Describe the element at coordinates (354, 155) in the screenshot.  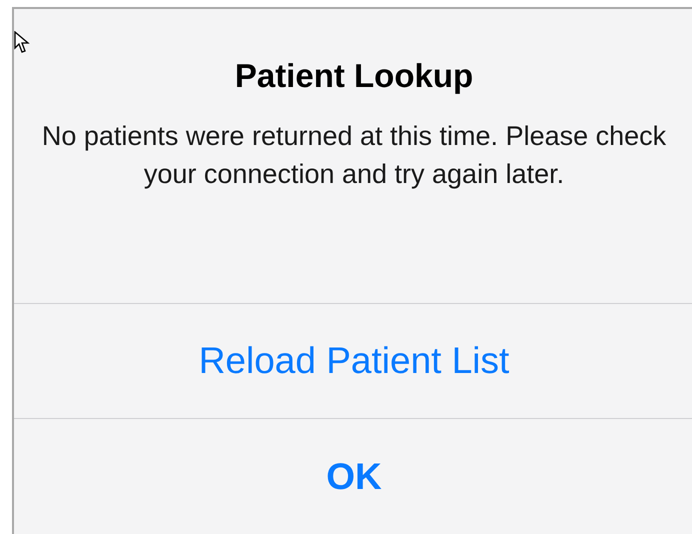
I see `alert-message: No patients were returned at this time. Please check your connection and try again later.` at that location.